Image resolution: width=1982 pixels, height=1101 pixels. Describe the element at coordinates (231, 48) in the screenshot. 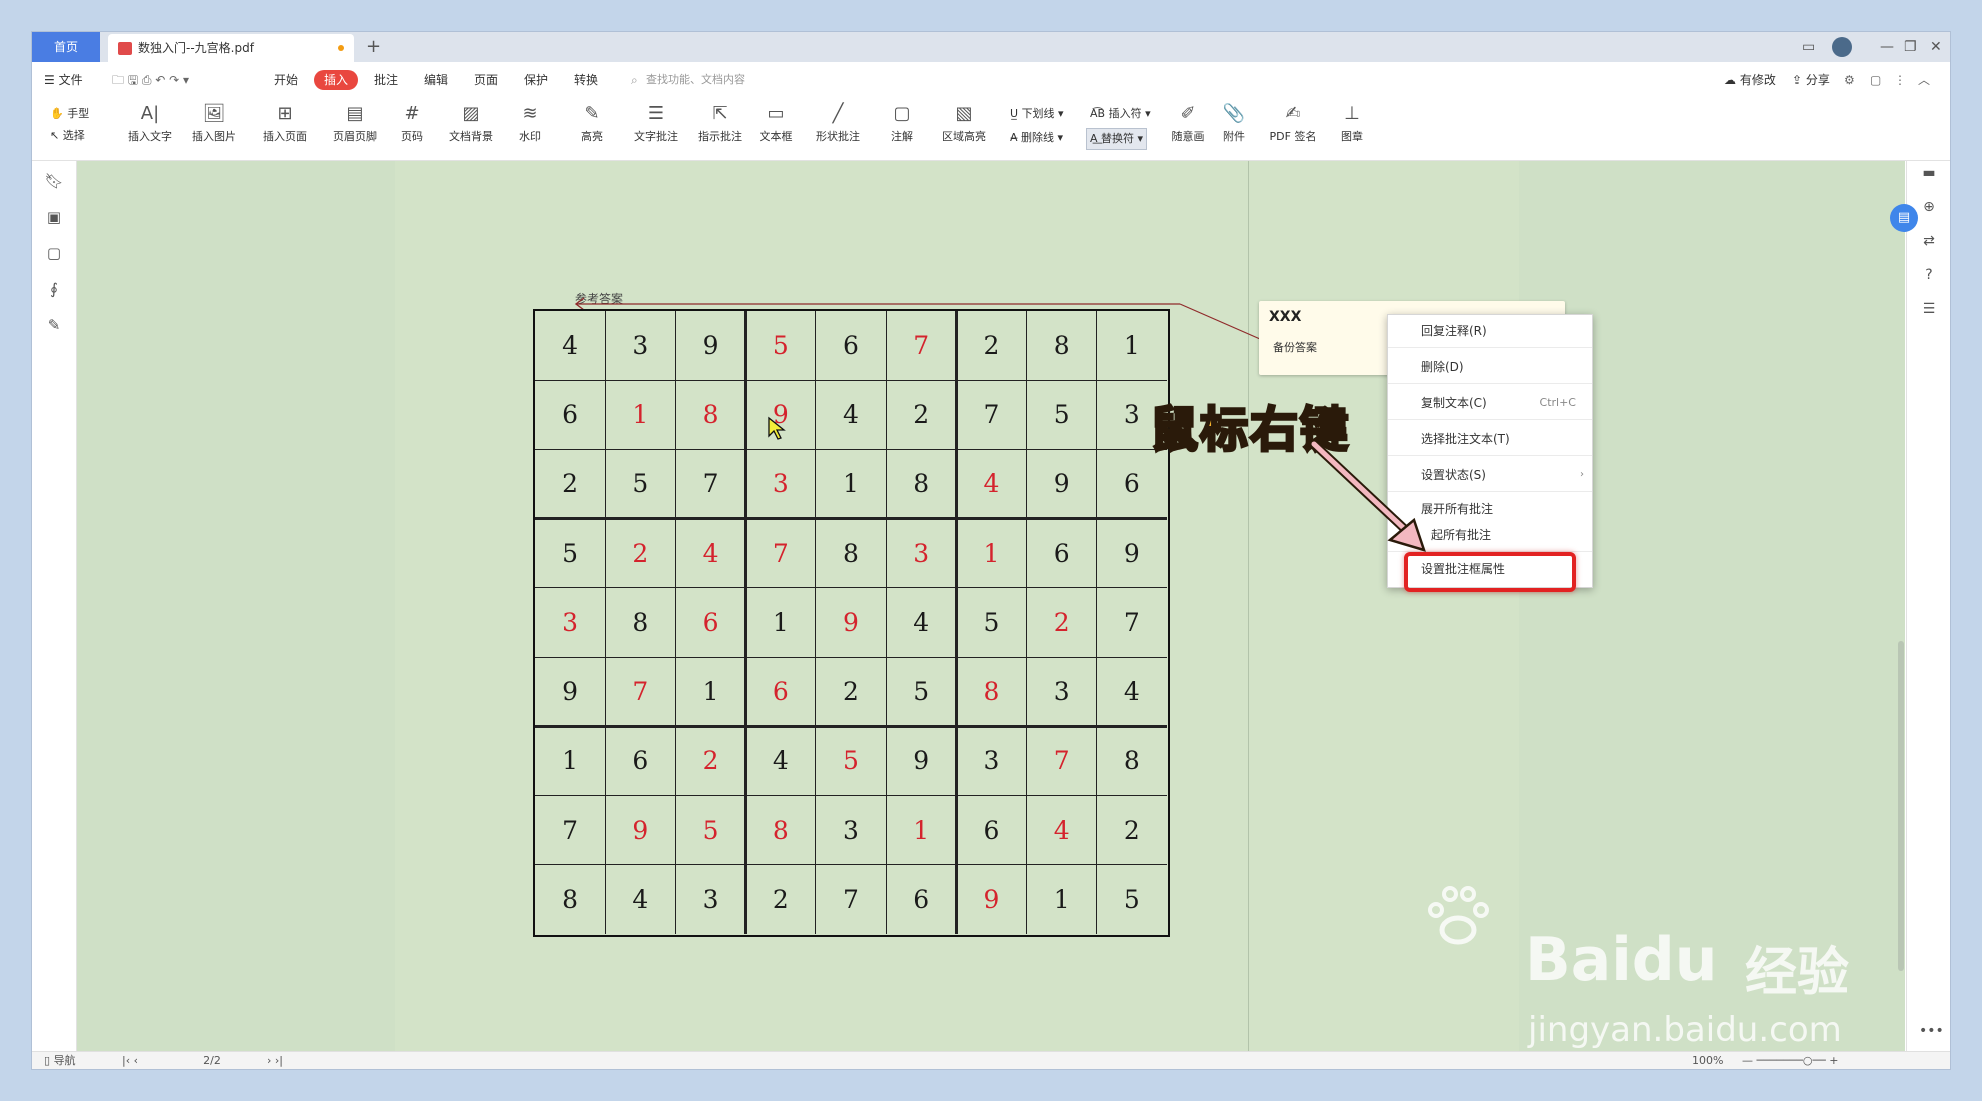

I see `tab-document: 数独入门--九宫格.pdf` at that location.